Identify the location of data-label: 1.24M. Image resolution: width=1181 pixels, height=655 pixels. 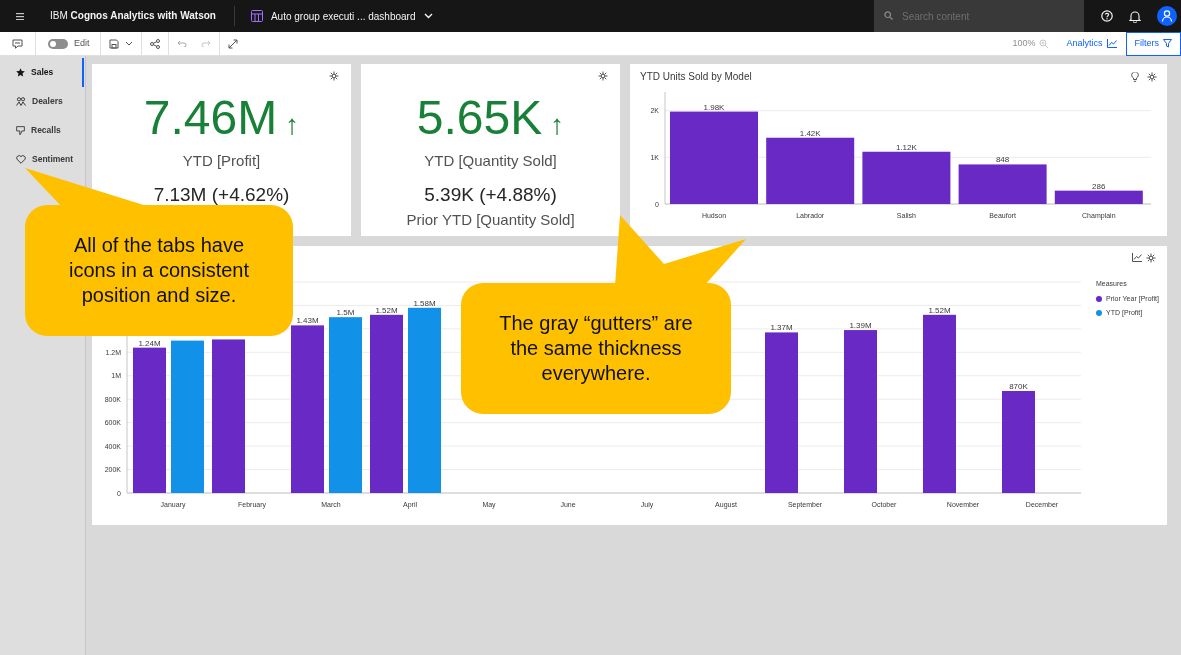
(149, 343).